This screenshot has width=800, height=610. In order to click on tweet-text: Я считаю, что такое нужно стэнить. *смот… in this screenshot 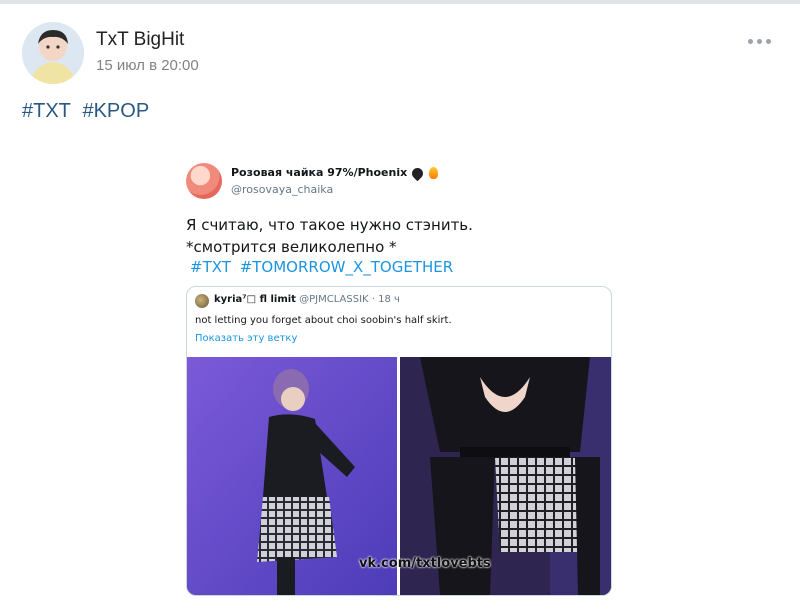, I will do `click(329, 236)`.